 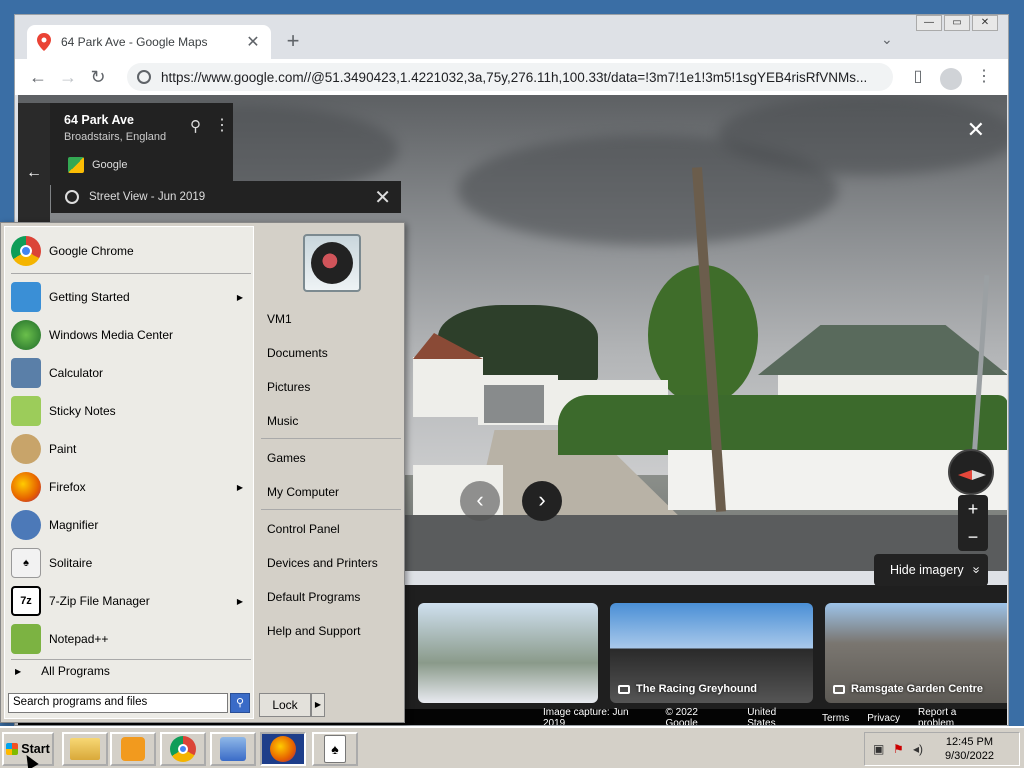 What do you see at coordinates (63, 449) in the screenshot?
I see `start-item-label: Paint` at bounding box center [63, 449].